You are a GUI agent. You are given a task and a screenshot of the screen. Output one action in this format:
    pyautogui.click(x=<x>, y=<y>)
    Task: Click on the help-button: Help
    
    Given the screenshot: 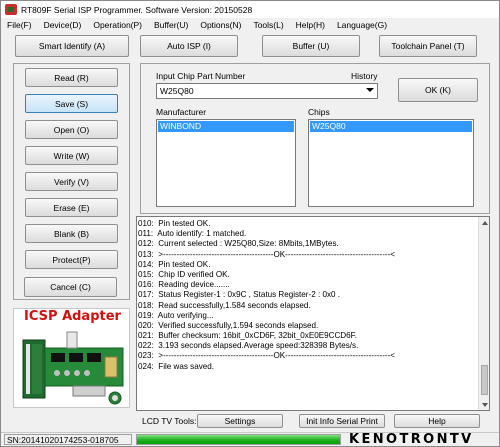 What is the action you would take?
    pyautogui.click(x=437, y=421)
    